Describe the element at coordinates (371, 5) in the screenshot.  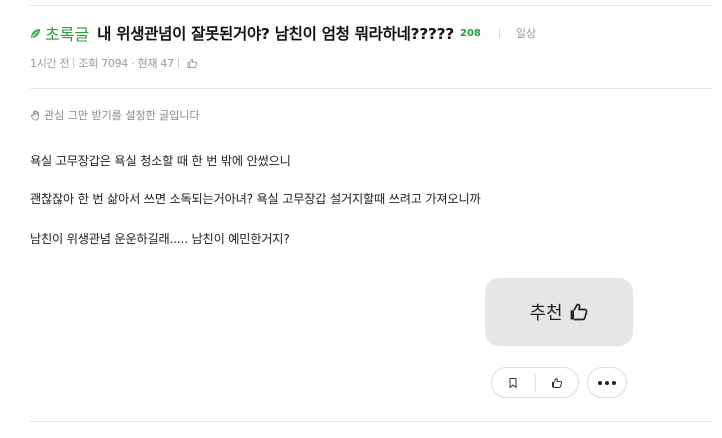
I see `top-divider` at that location.